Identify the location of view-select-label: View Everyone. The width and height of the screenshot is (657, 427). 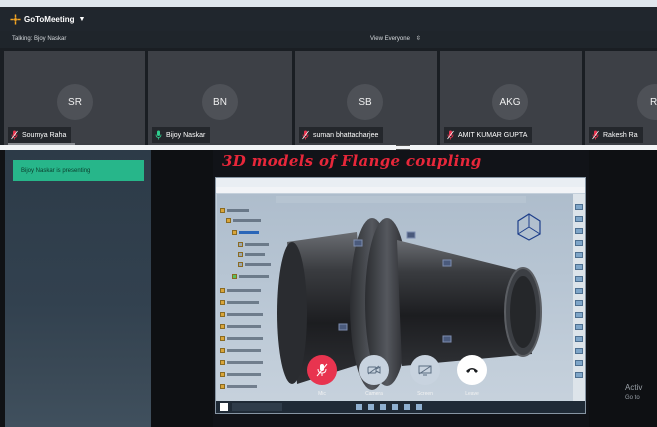
(390, 38).